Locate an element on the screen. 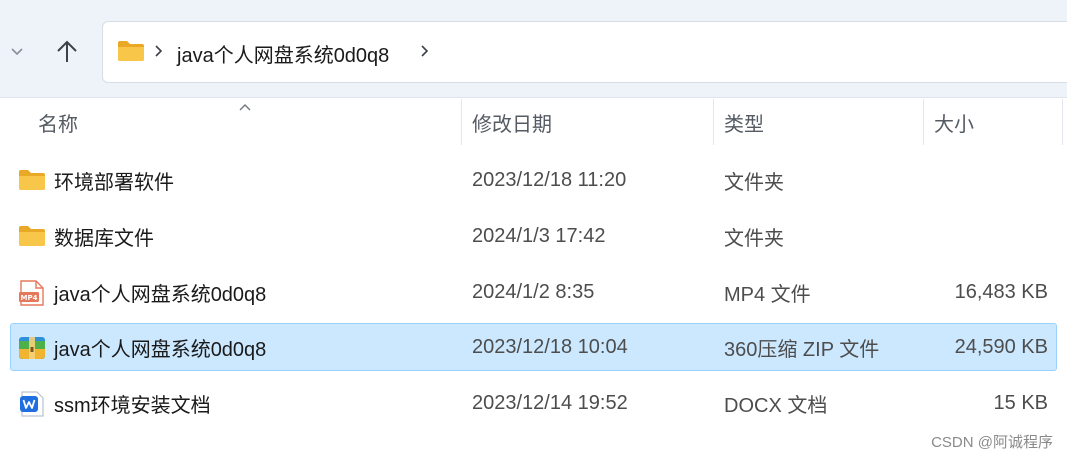 The width and height of the screenshot is (1067, 460). file-size: 24,590 KB is located at coordinates (1001, 346).